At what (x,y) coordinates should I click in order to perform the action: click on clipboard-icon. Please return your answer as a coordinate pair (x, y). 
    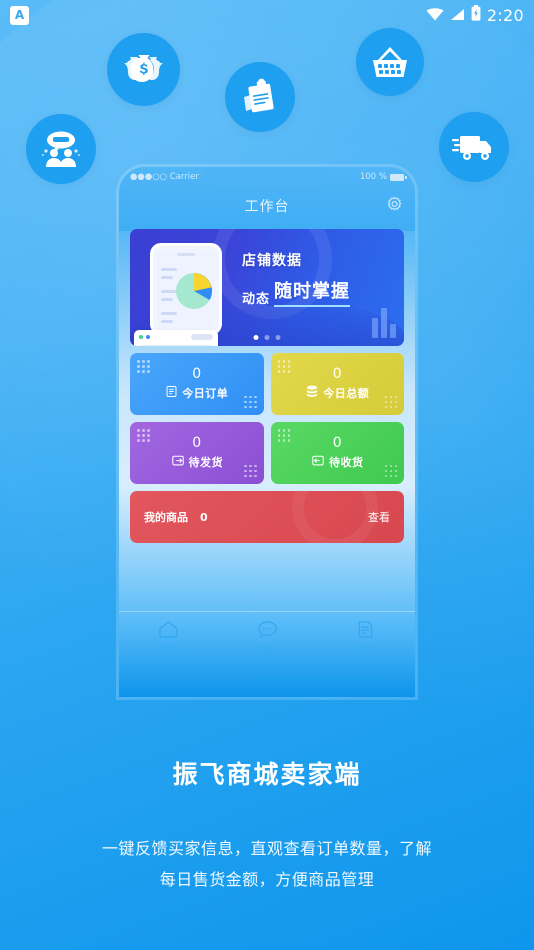
    Looking at the image, I should click on (260, 97).